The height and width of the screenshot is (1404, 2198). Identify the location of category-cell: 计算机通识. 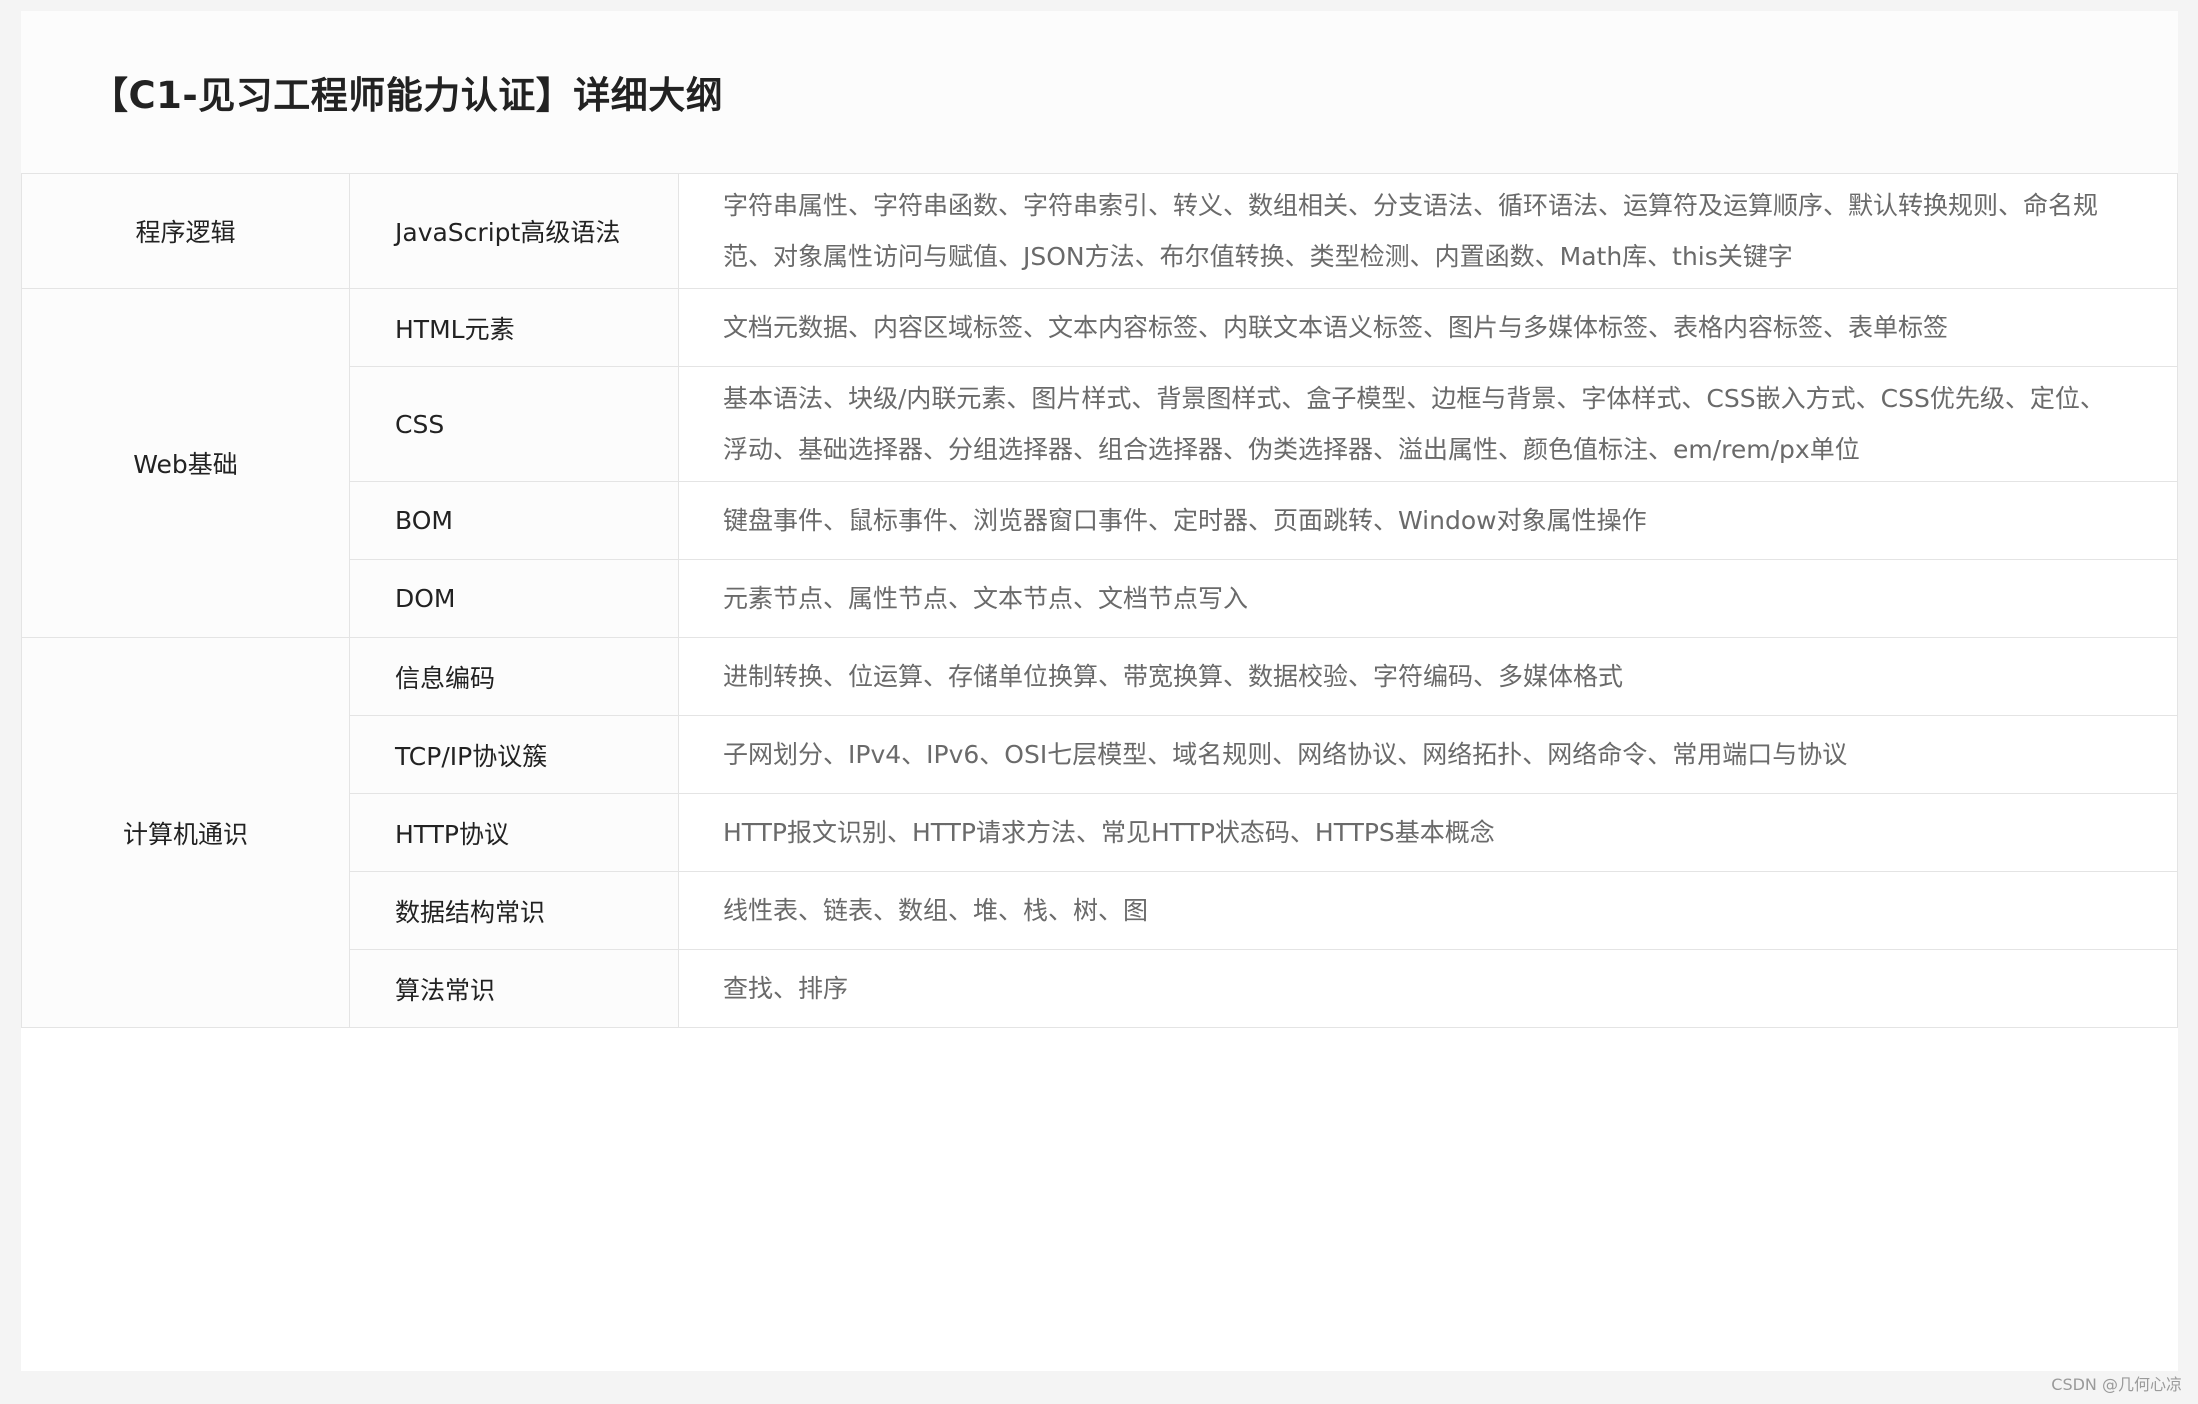
(185, 832).